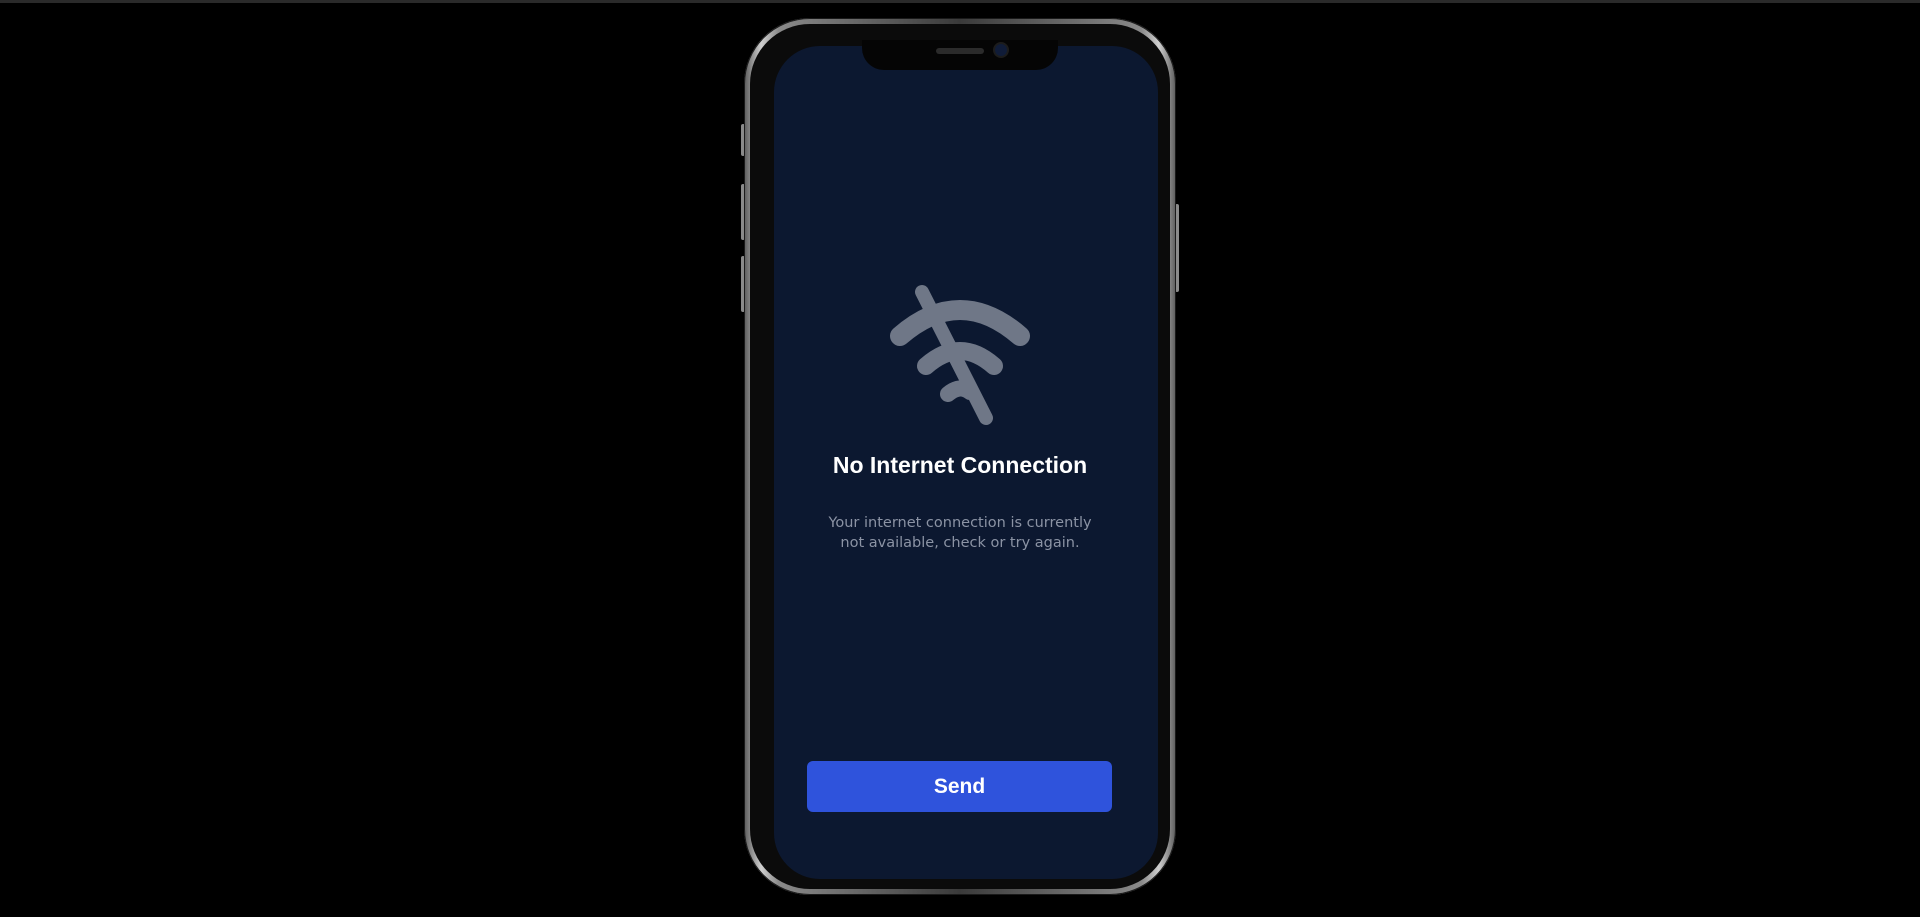 This screenshot has width=1920, height=917. I want to click on front-camera, so click(1001, 50).